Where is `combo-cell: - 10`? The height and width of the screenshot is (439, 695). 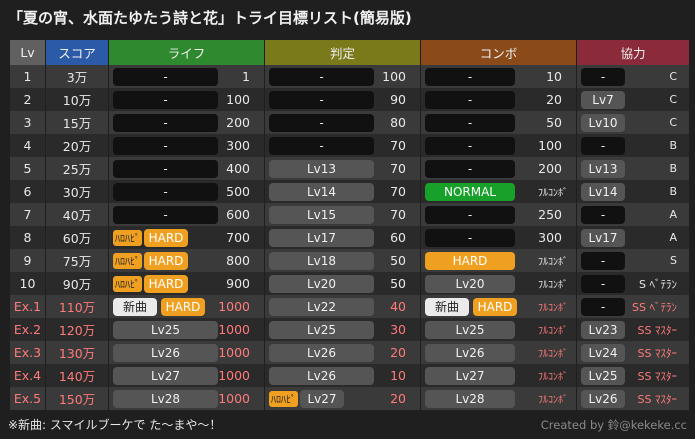
combo-cell: - 10 is located at coordinates (498, 76).